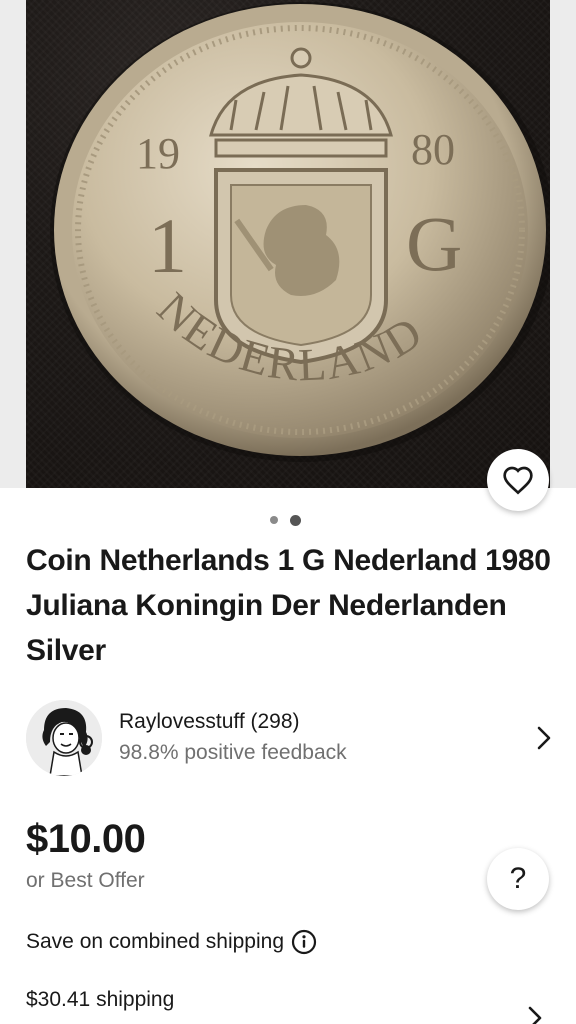 This screenshot has height=1024, width=576. I want to click on heart-icon, so click(518, 480).